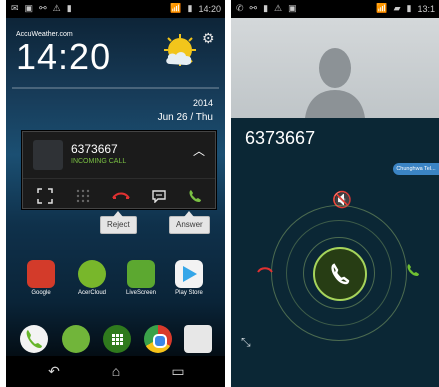 This screenshot has width=439, height=387. Describe the element at coordinates (115, 9) in the screenshot. I see `status-bar: ✉ ▣ ⚯ ⚠ ▮ 📶 ▮ 14:20` at that location.